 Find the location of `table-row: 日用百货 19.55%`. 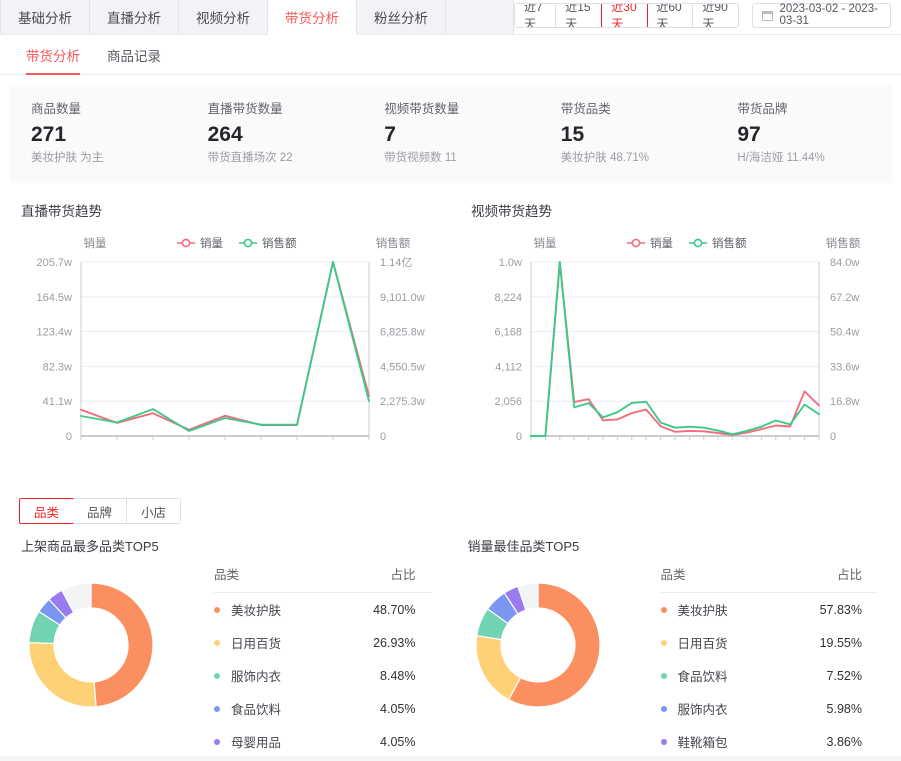

table-row: 日用百货 19.55% is located at coordinates (769, 642).